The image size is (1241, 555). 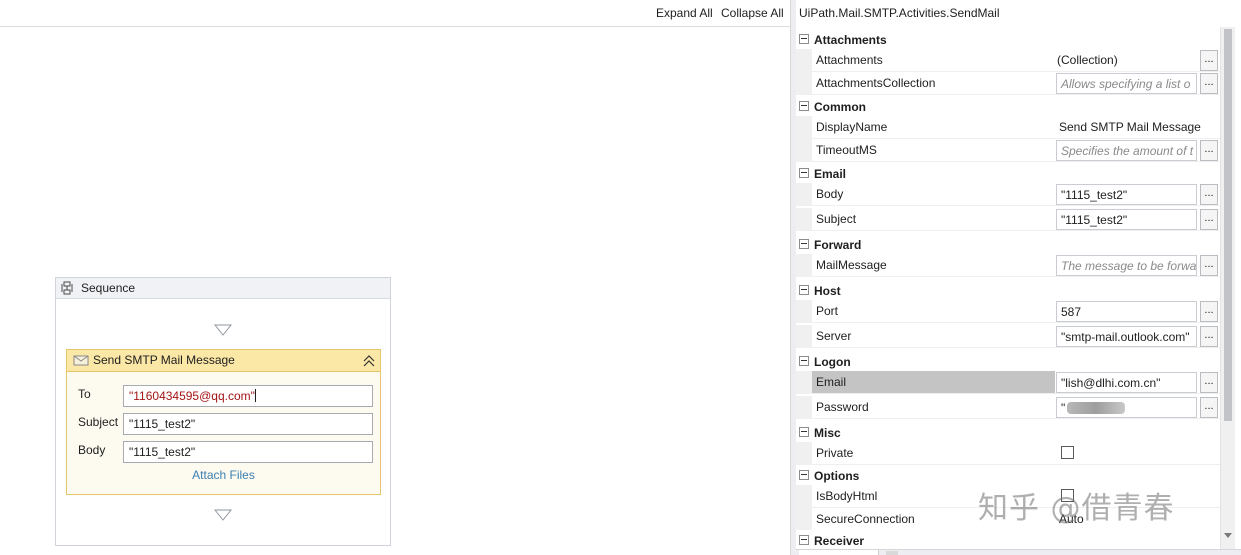 I want to click on private-checkbox, so click(x=1067, y=452).